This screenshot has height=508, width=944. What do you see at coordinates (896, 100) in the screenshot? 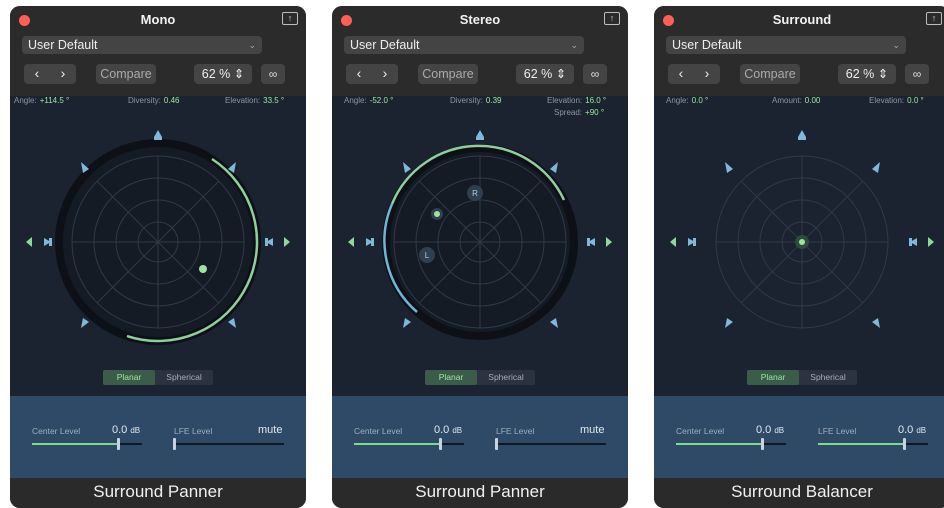
I see `elevation-param: Elevation: 0.0 °` at bounding box center [896, 100].